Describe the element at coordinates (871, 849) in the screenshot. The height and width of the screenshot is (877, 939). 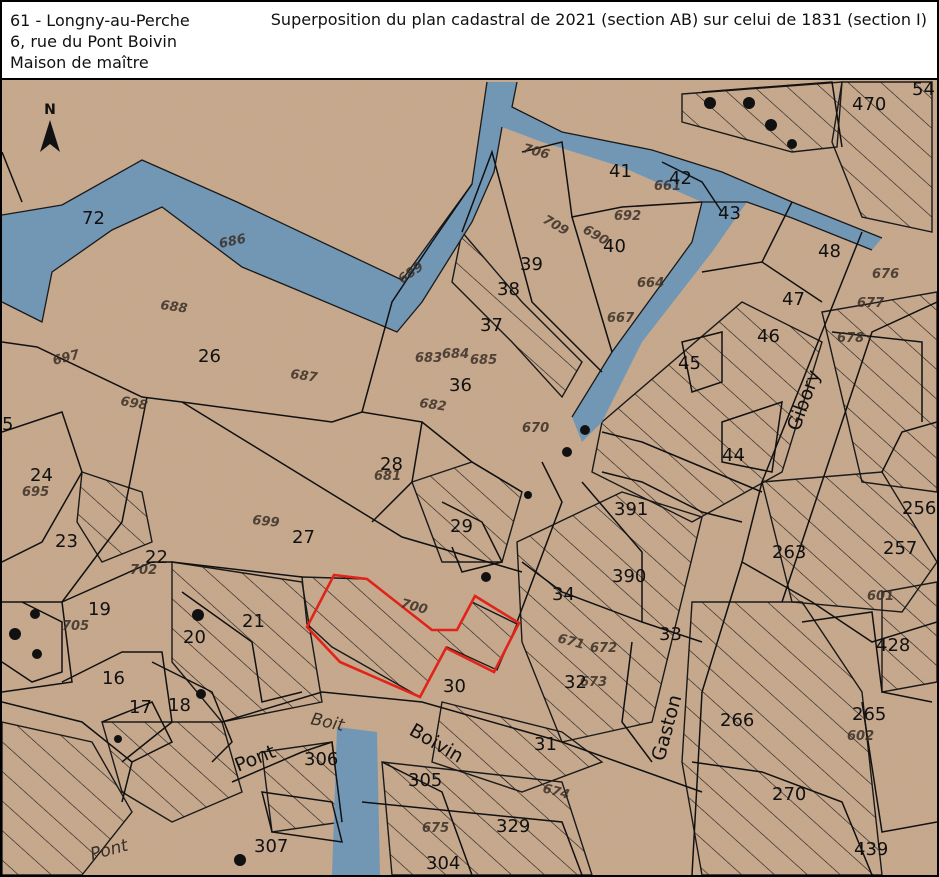
I see `parcel-number: 439` at that location.